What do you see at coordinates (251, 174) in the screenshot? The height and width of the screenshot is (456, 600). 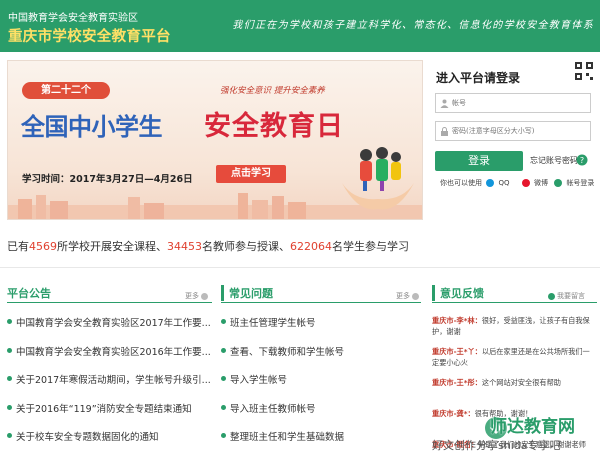 I see `start-study-button: 点击学习` at bounding box center [251, 174].